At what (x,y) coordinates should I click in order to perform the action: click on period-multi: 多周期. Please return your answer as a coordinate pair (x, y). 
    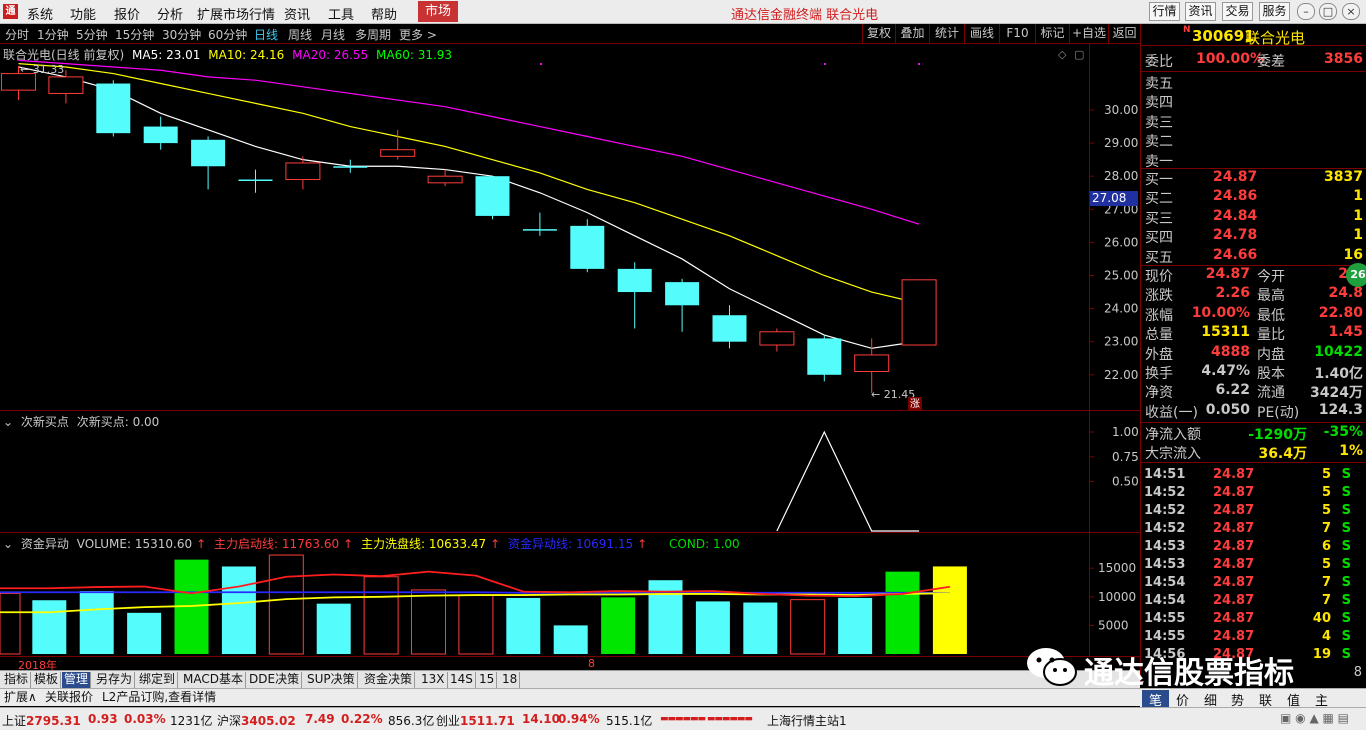
    Looking at the image, I should click on (373, 34).